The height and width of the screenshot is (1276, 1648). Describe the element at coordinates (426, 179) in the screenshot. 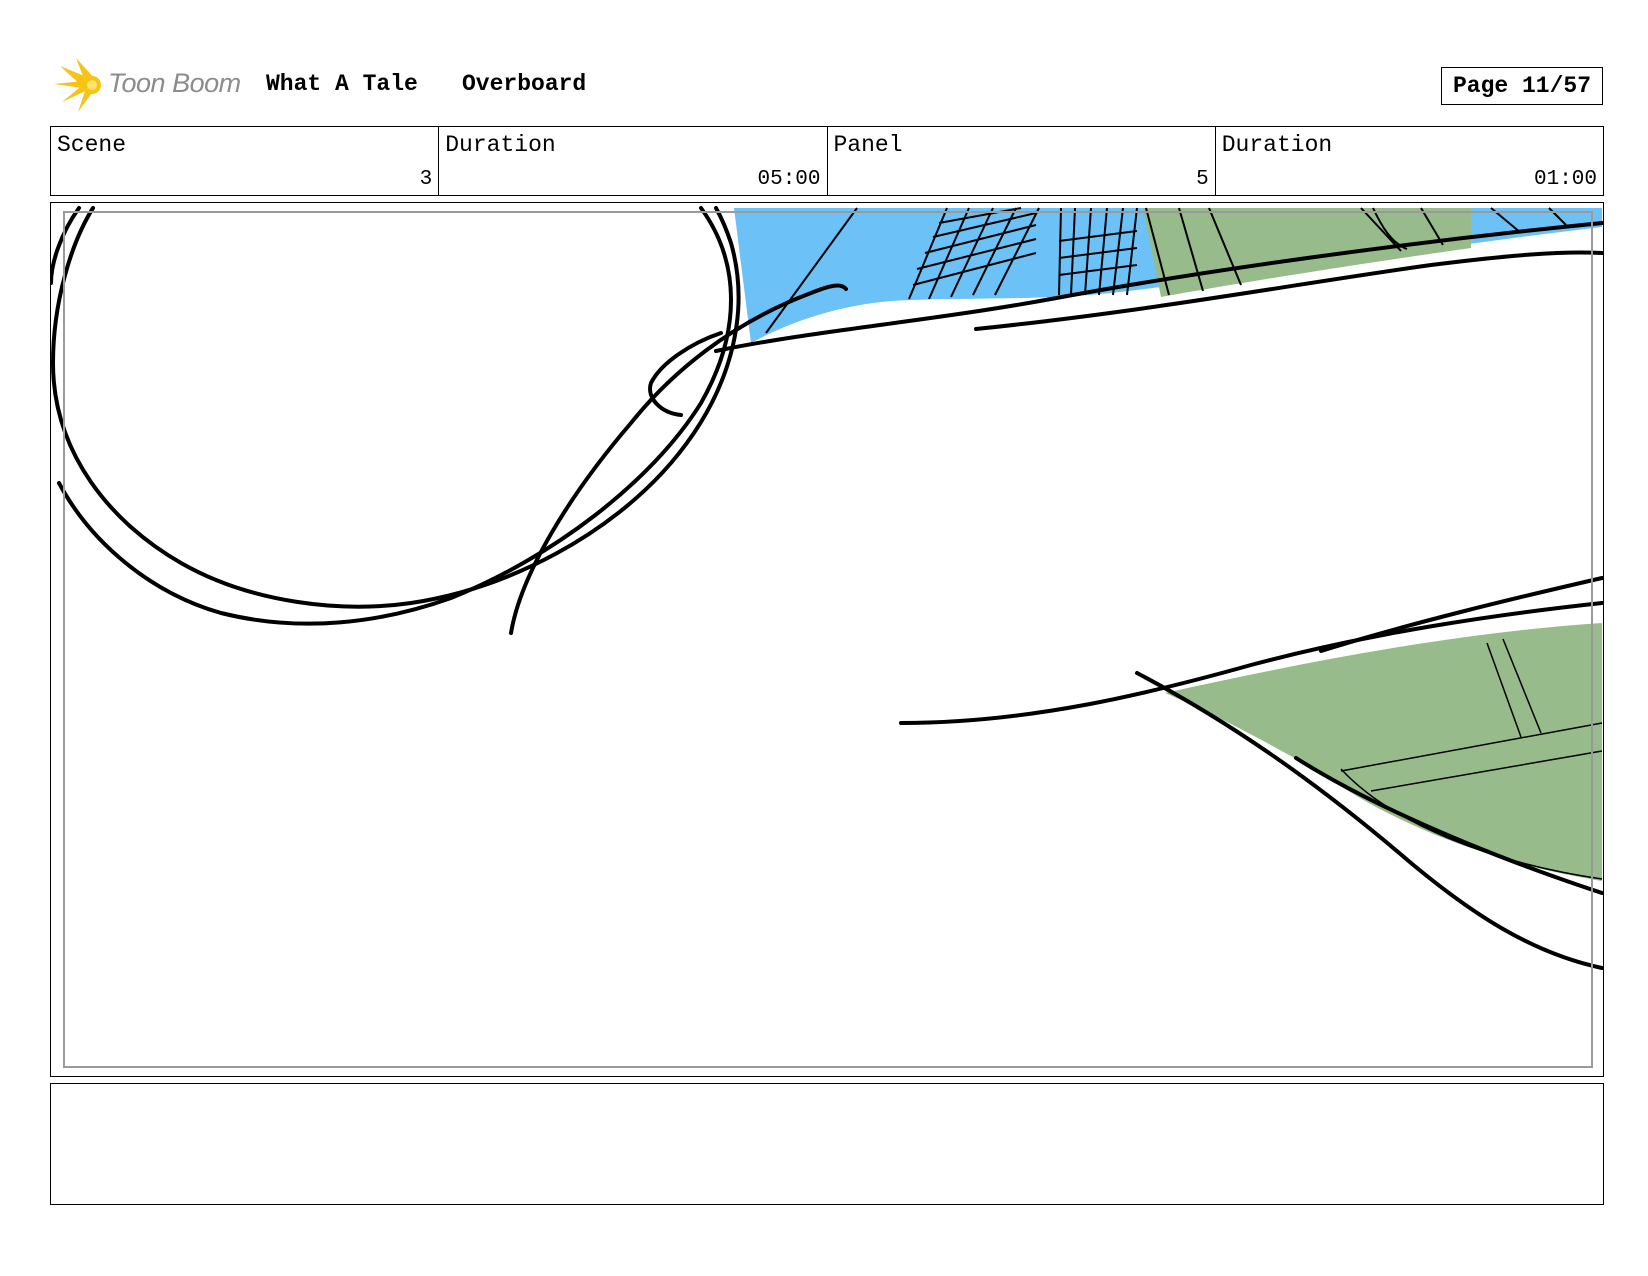

I see `scene-value: 3` at that location.